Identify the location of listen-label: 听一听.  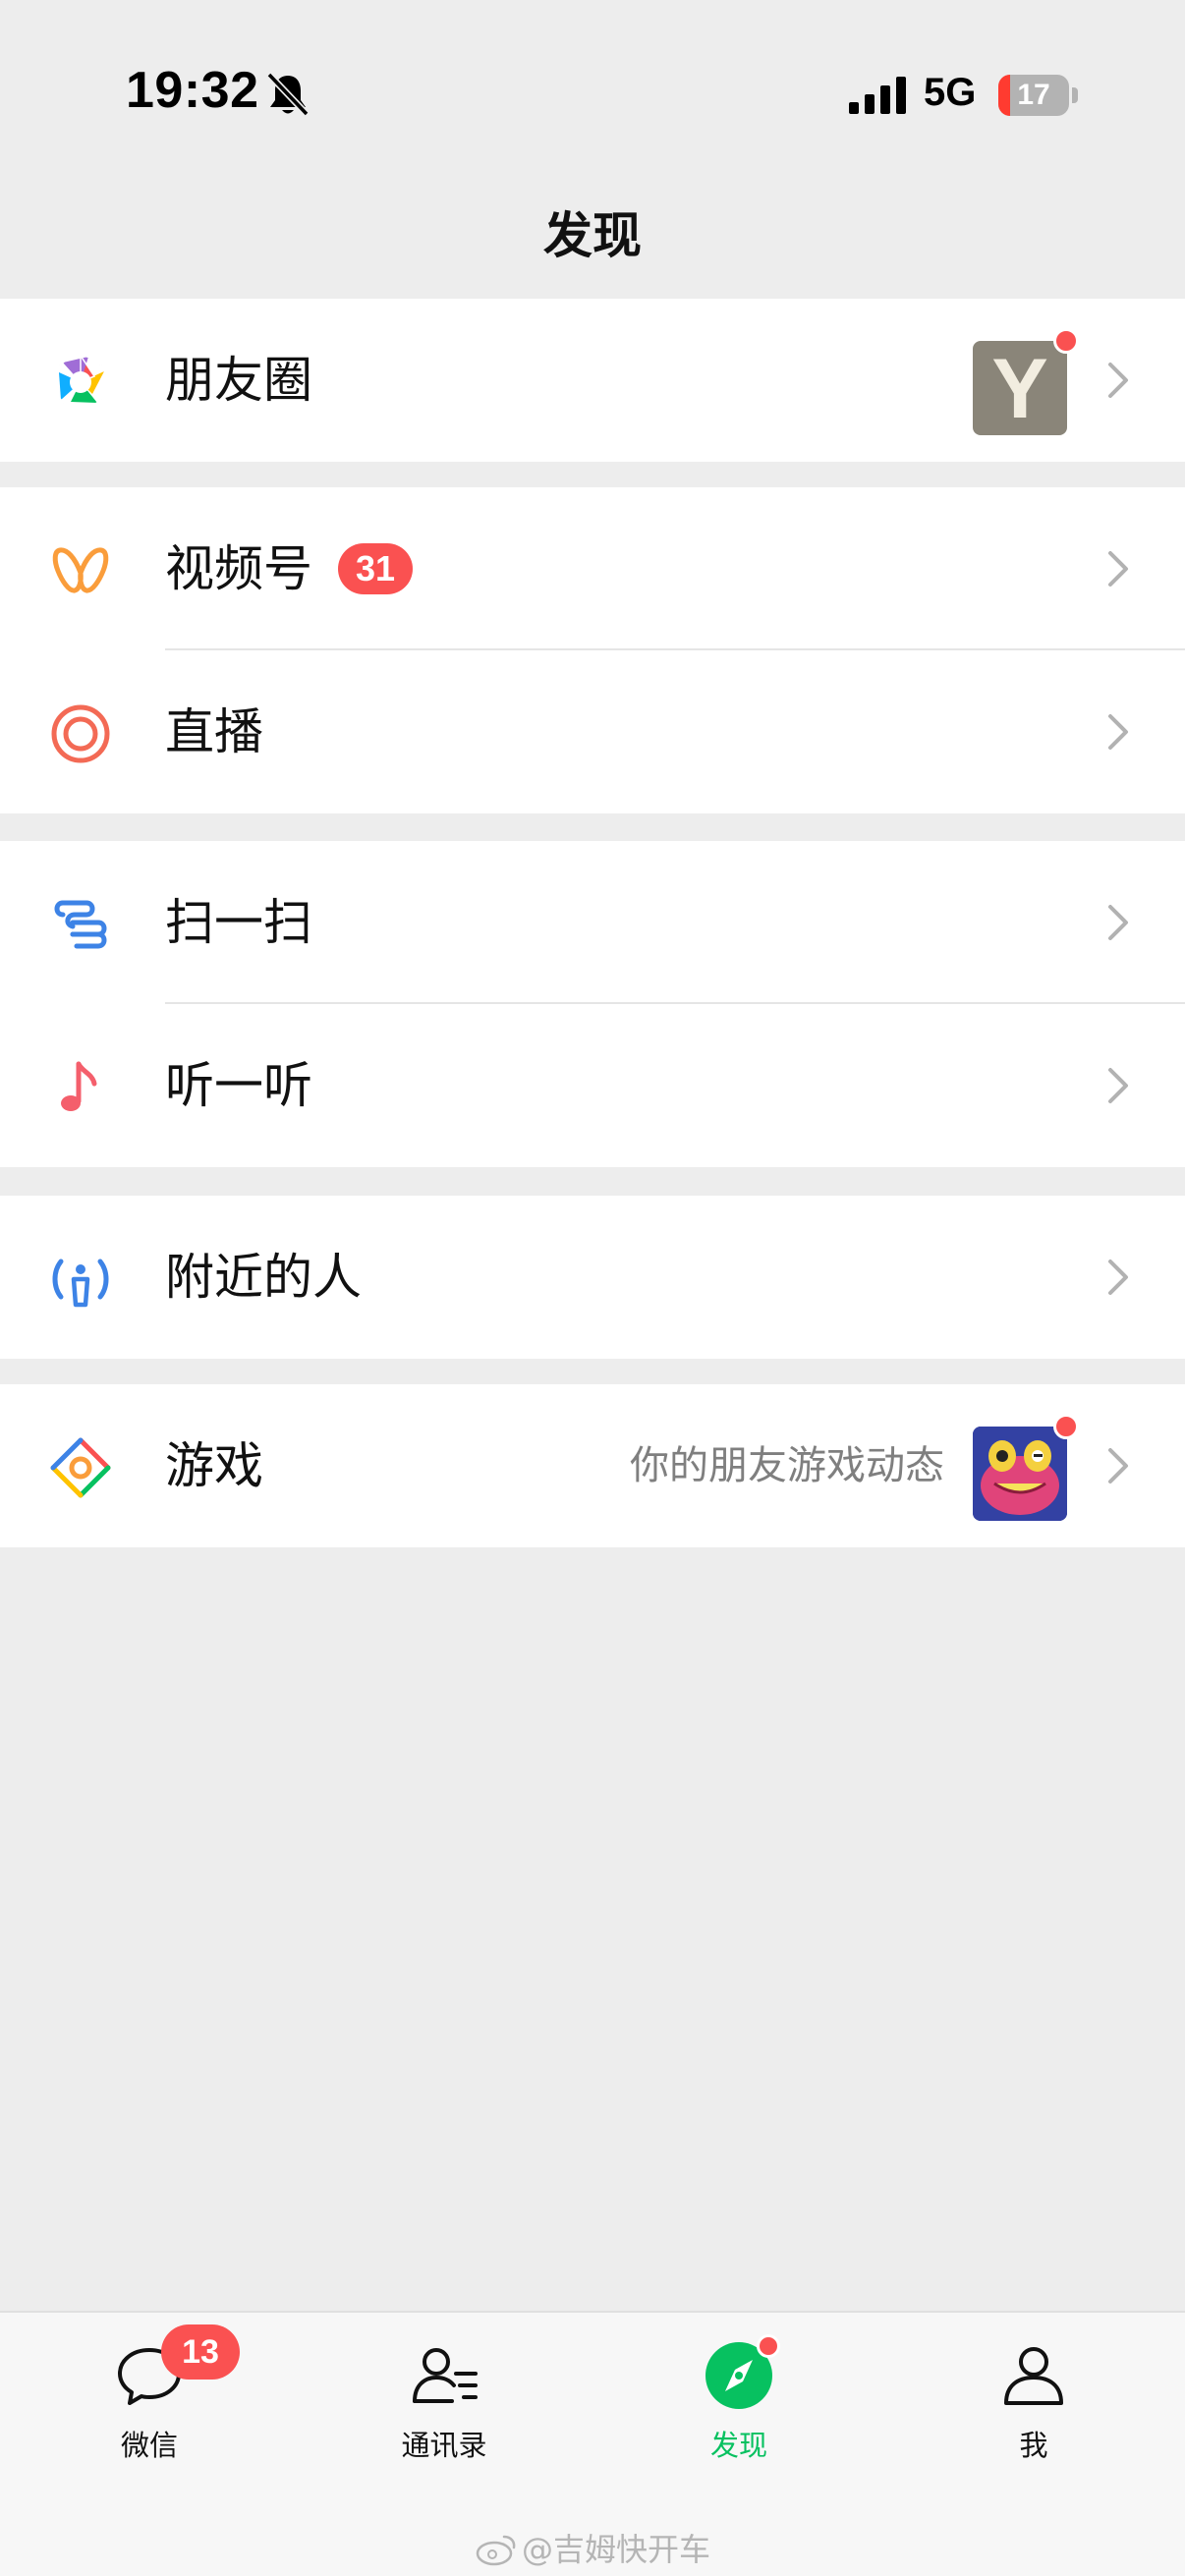
(239, 1085).